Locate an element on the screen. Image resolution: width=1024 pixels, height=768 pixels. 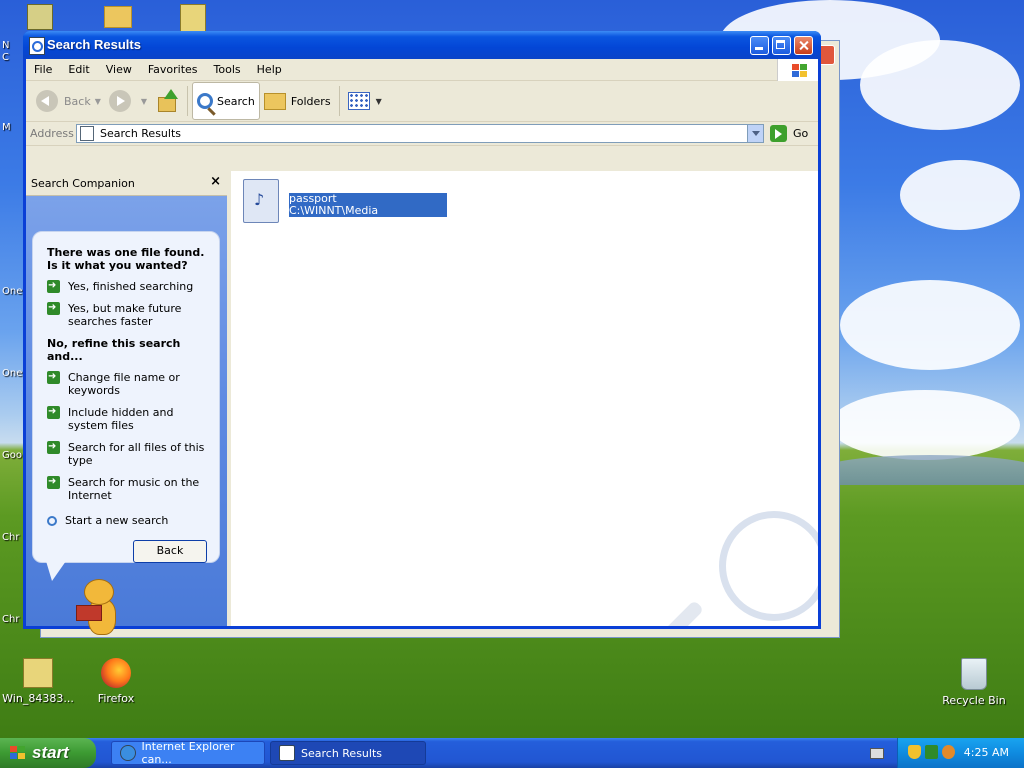
views-icon is located at coordinates (358, 101).